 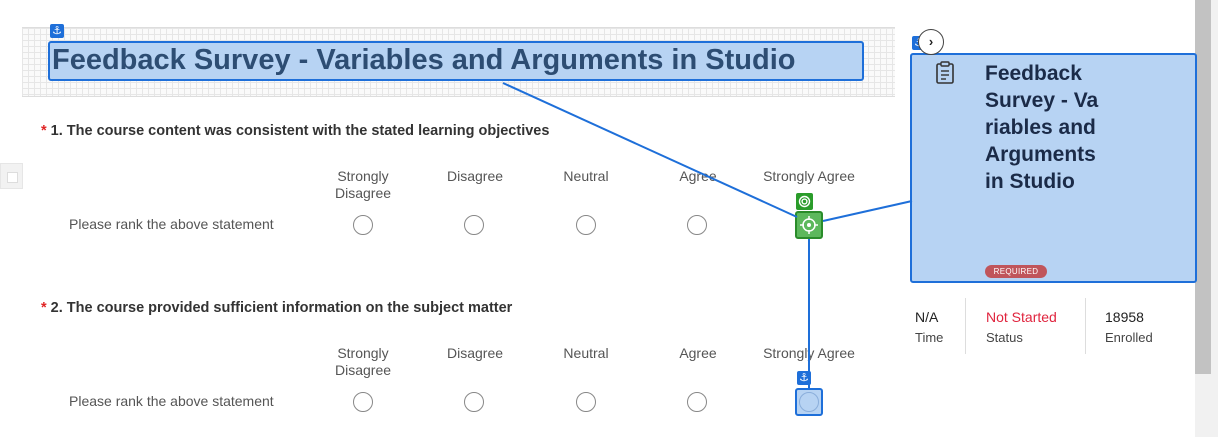 What do you see at coordinates (474, 225) in the screenshot?
I see `q1-radio-disagree` at bounding box center [474, 225].